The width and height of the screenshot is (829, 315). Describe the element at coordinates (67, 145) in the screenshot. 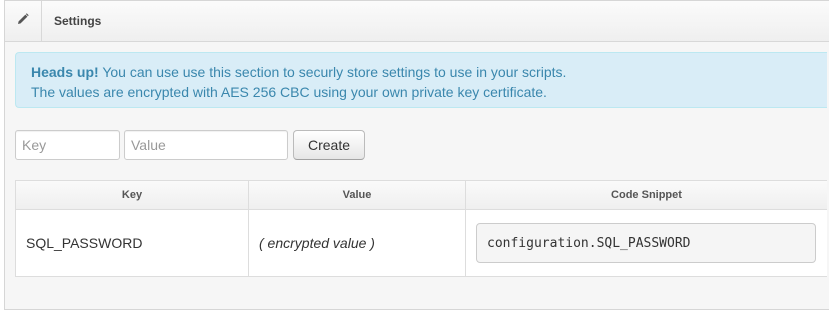

I see `key-input` at that location.